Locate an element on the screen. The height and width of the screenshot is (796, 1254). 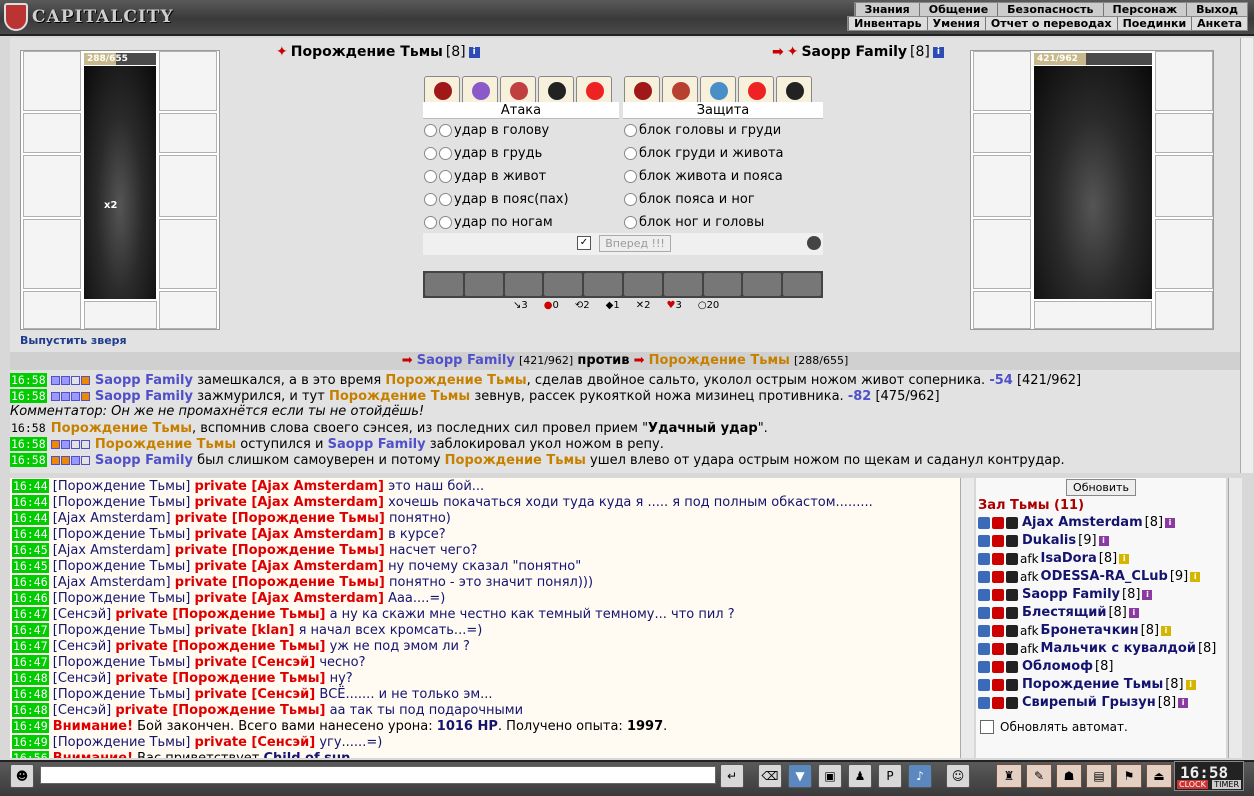
roster-username: Dukalis is located at coordinates (1049, 541).